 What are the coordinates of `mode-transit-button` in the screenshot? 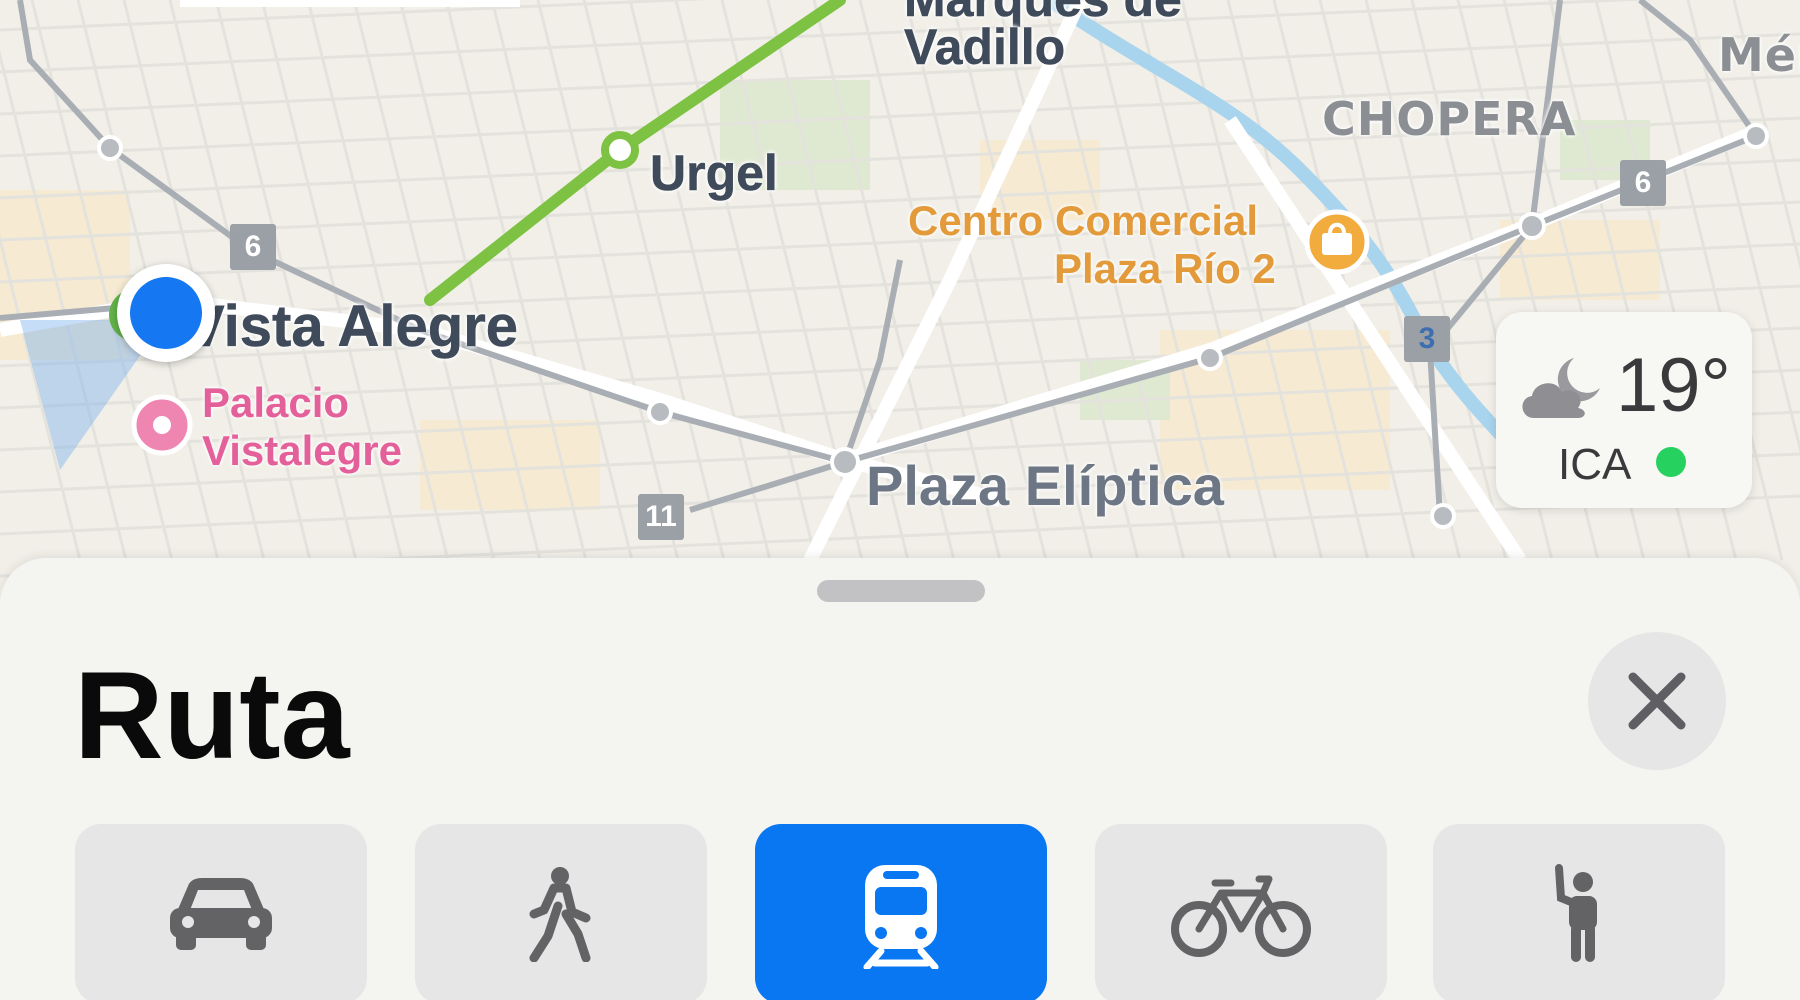 It's located at (901, 912).